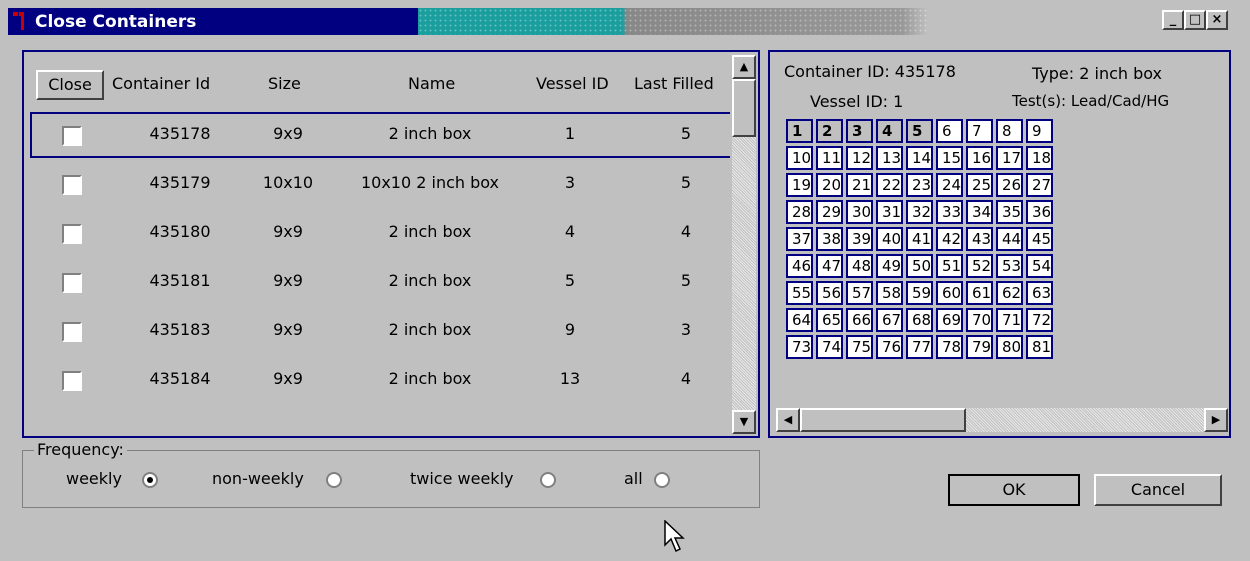  I want to click on grid-cell: 35, so click(1009, 212).